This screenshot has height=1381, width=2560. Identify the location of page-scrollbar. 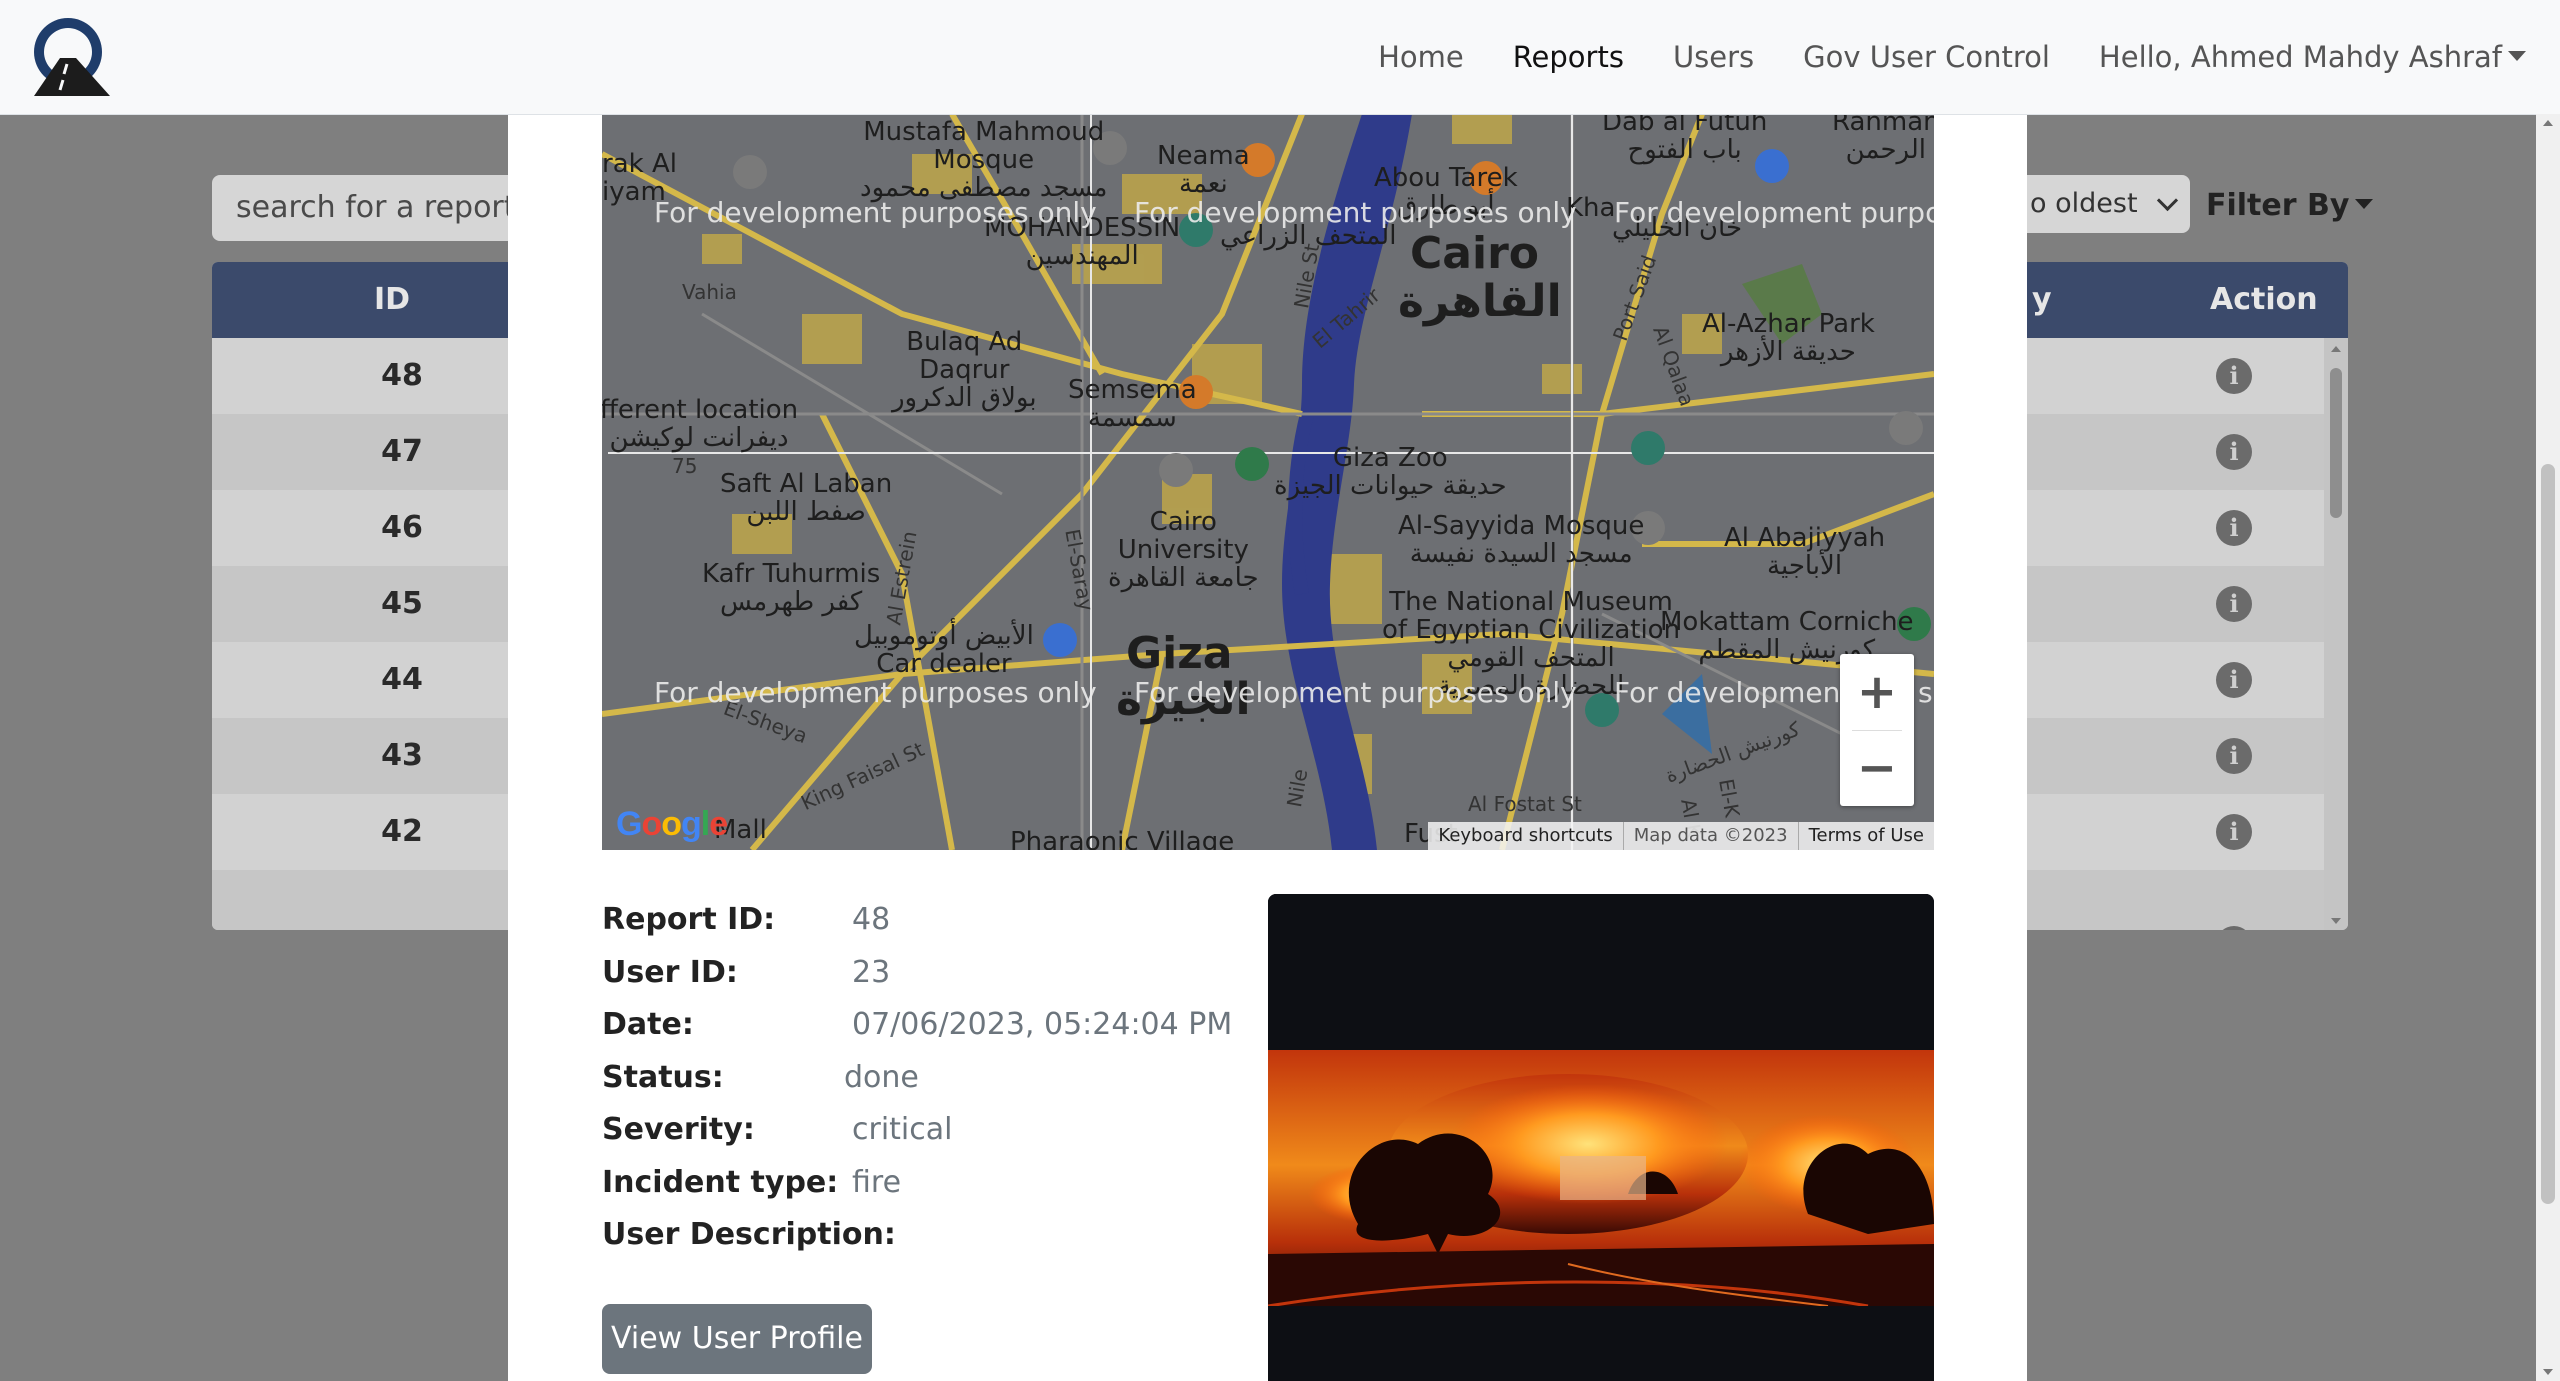
(2548, 747).